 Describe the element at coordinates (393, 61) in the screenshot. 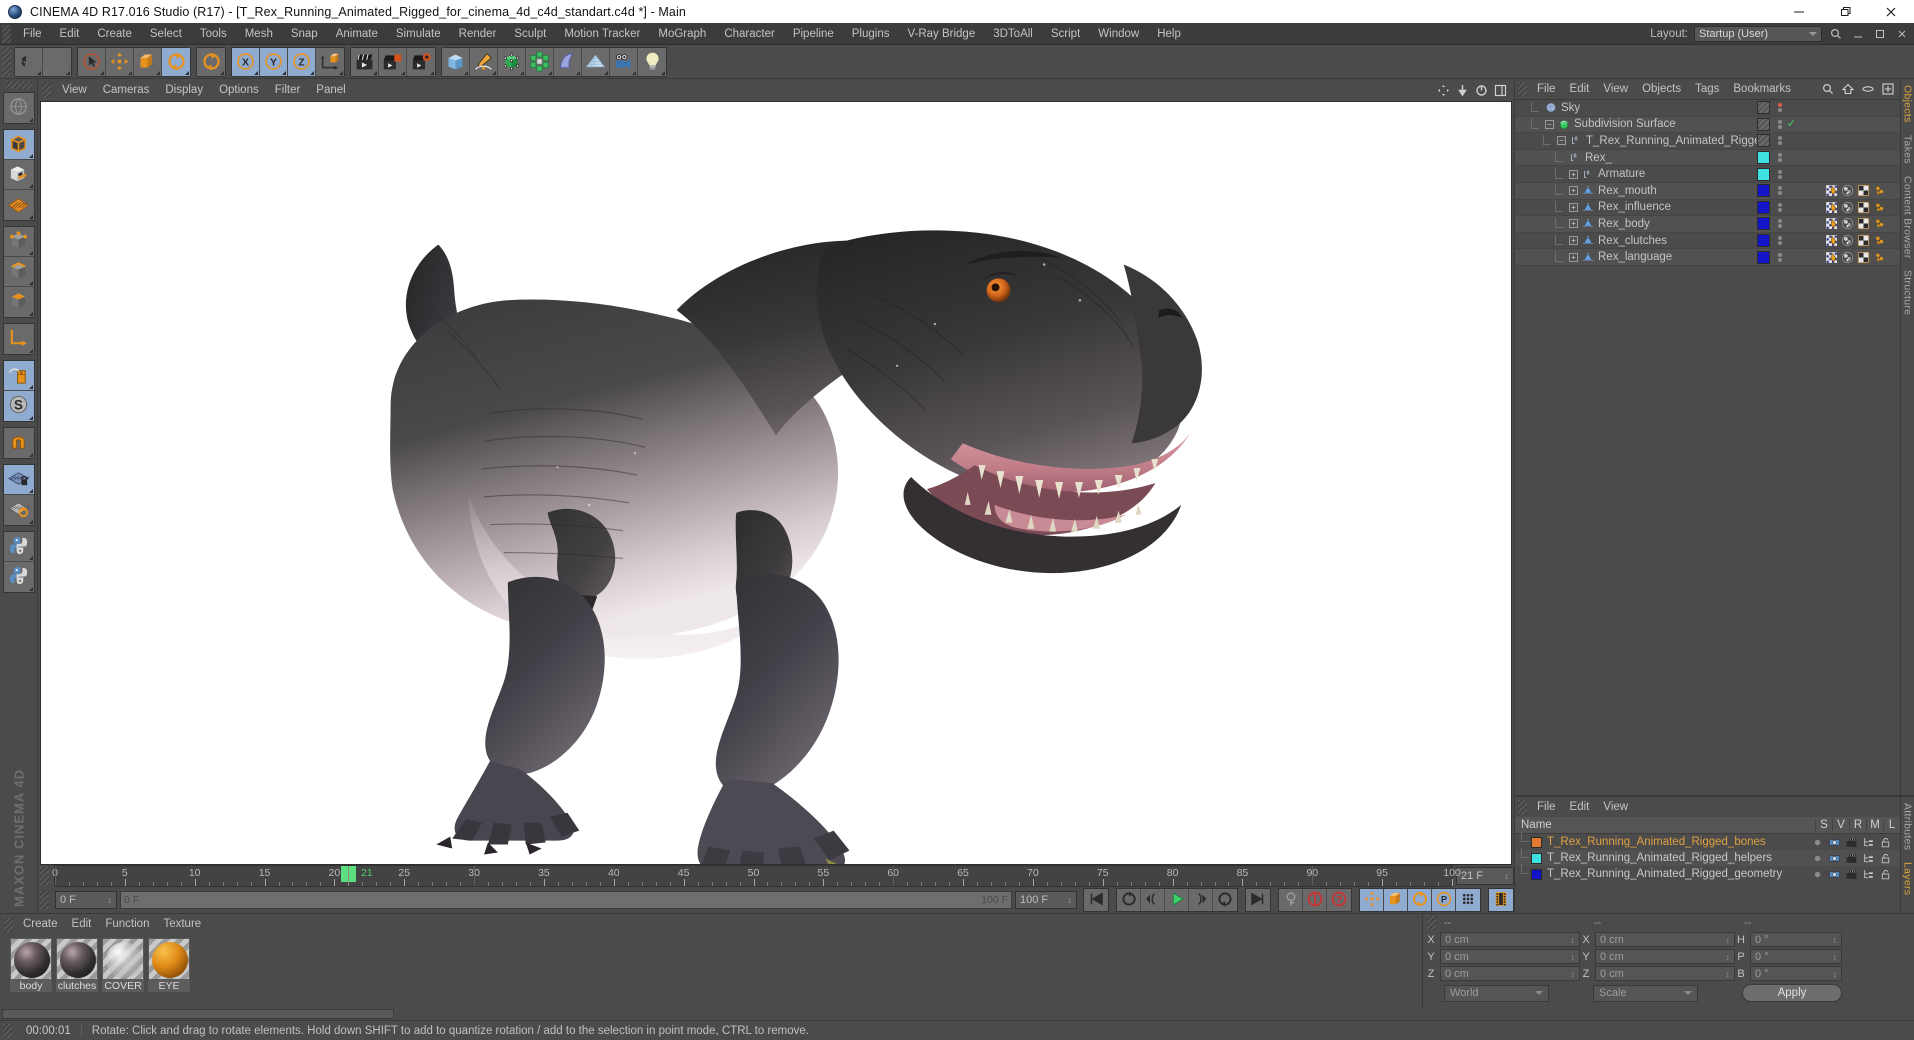

I see `render-to-picture-viewer-button` at that location.